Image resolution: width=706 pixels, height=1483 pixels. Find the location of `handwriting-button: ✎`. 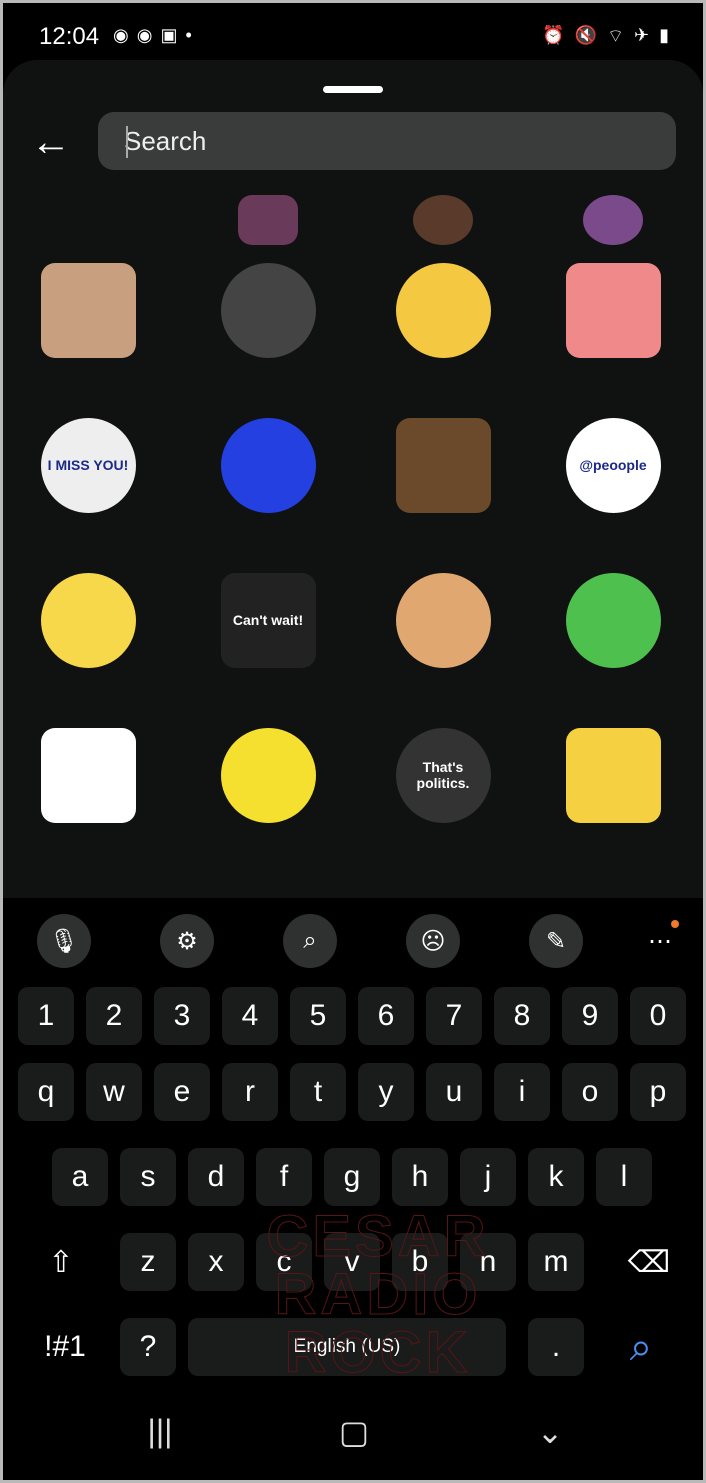

handwriting-button: ✎ is located at coordinates (556, 941).